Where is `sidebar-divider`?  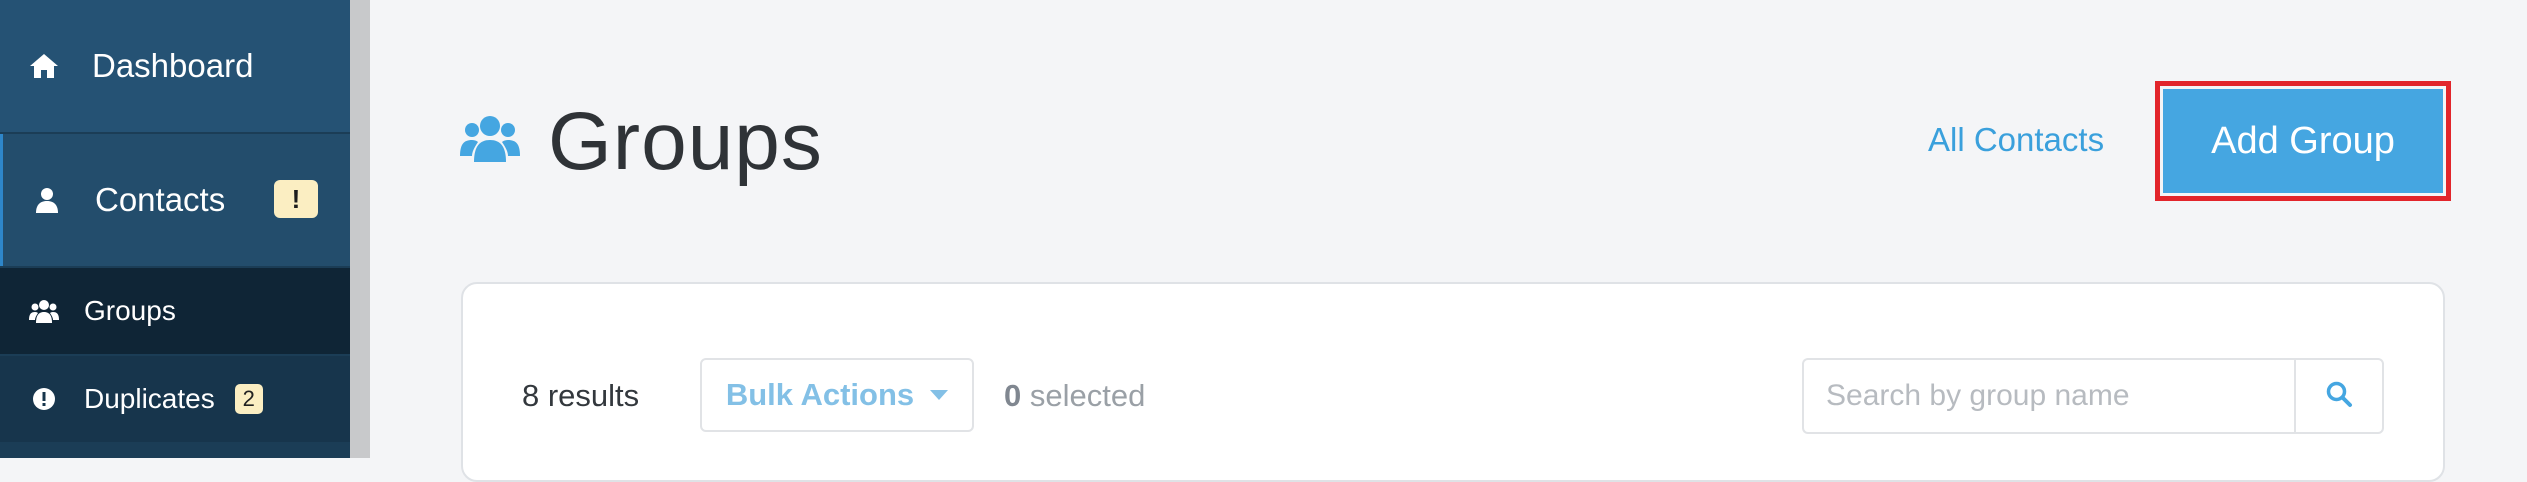 sidebar-divider is located at coordinates (360, 229).